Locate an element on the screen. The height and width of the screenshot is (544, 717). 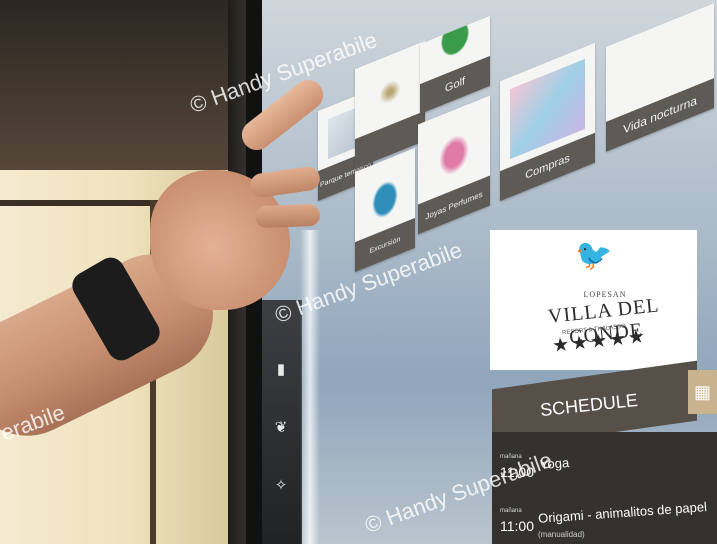
glass-reflection is located at coordinates (310, 387).